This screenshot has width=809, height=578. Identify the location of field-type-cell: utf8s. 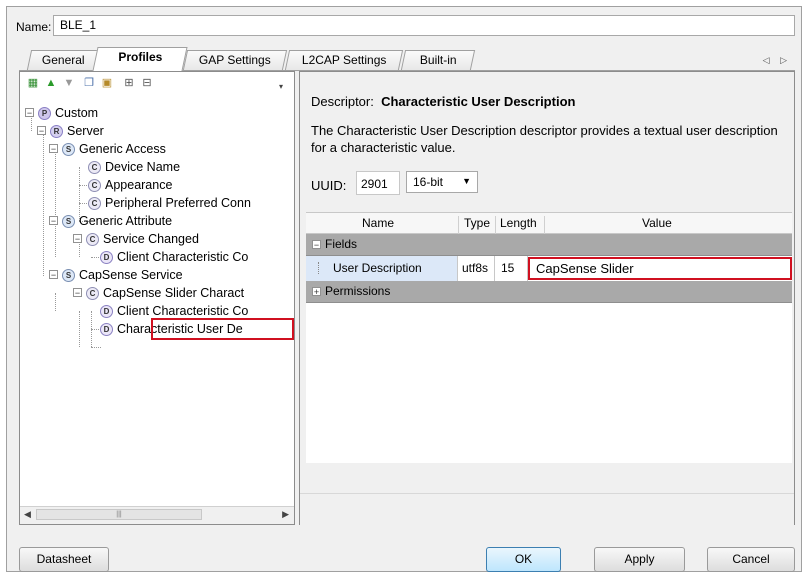
(476, 268).